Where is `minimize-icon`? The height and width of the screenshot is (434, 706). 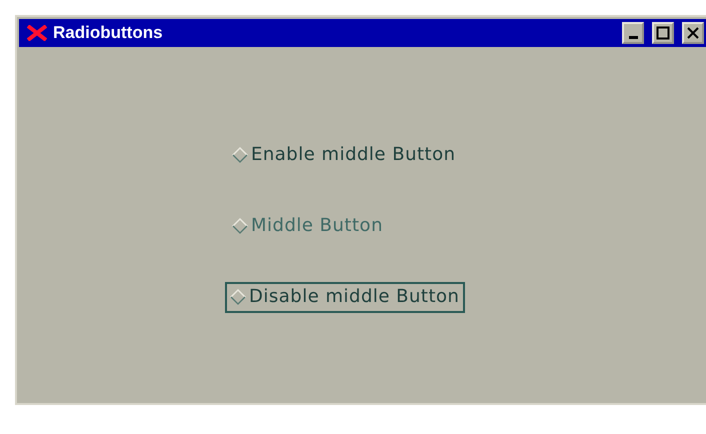 minimize-icon is located at coordinates (633, 37).